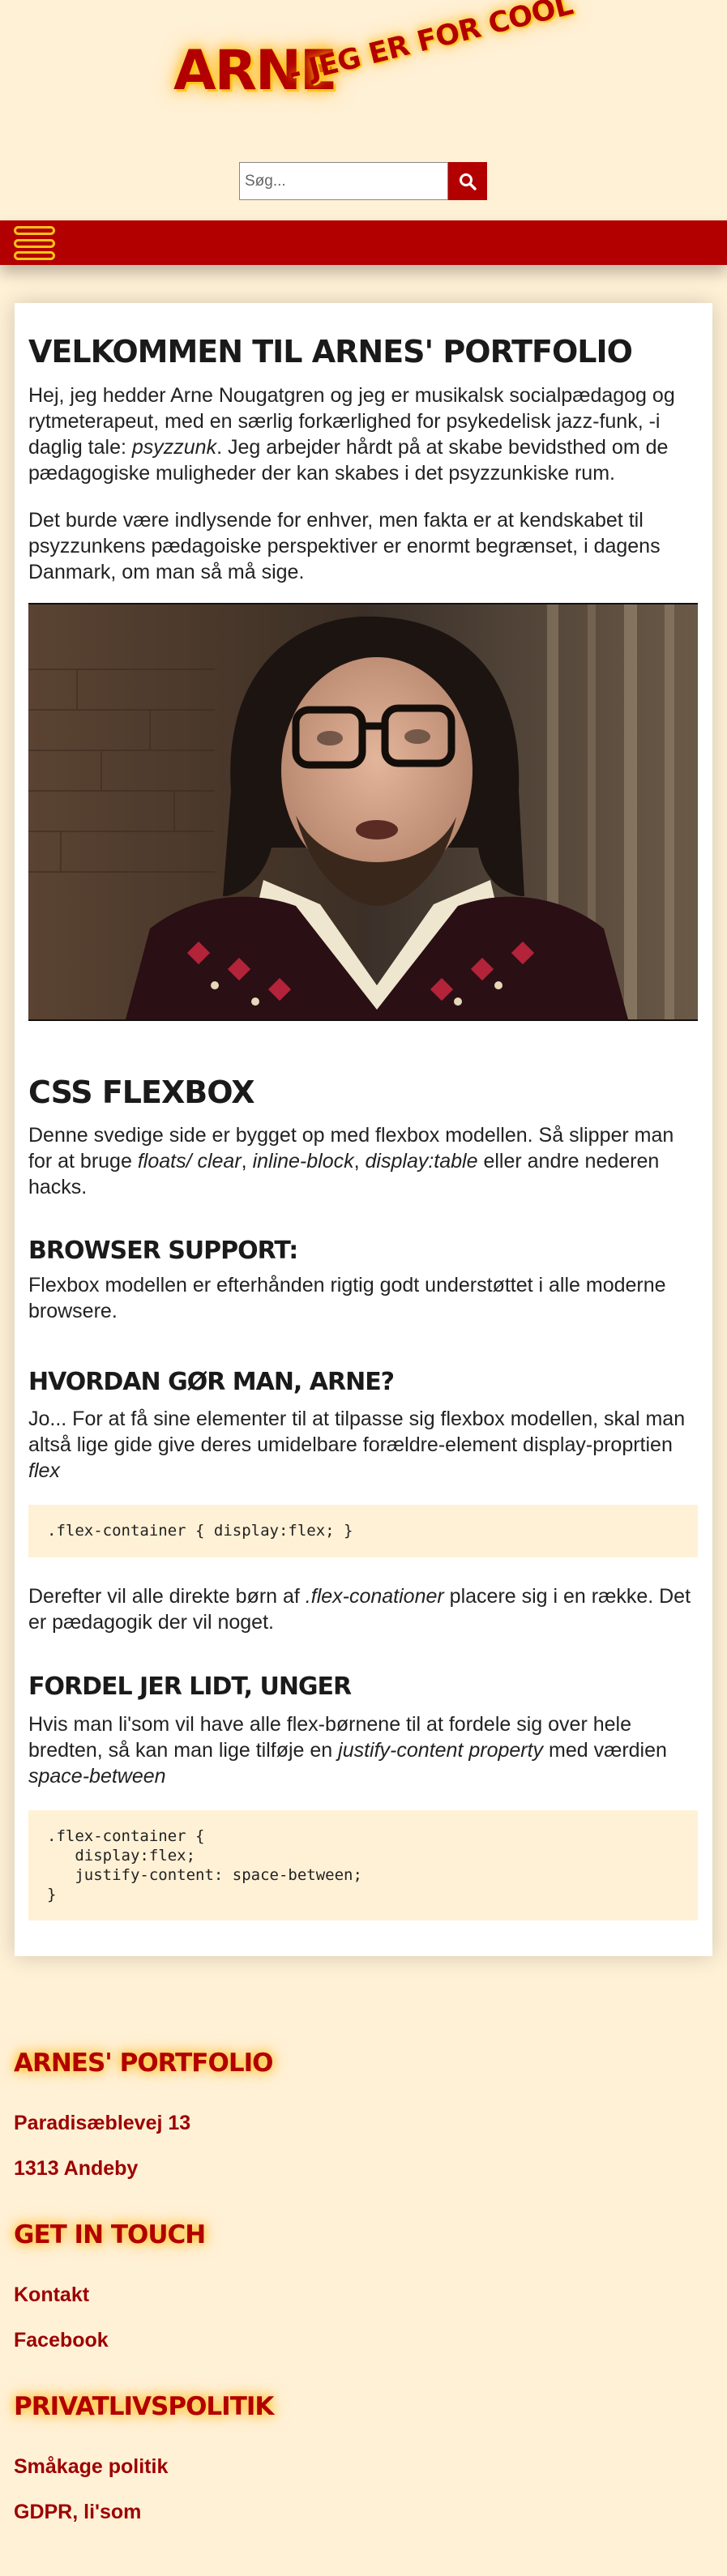 This screenshot has height=2576, width=727. I want to click on code-block-display-flex: .flex-container { display:flex; }, so click(363, 1531).